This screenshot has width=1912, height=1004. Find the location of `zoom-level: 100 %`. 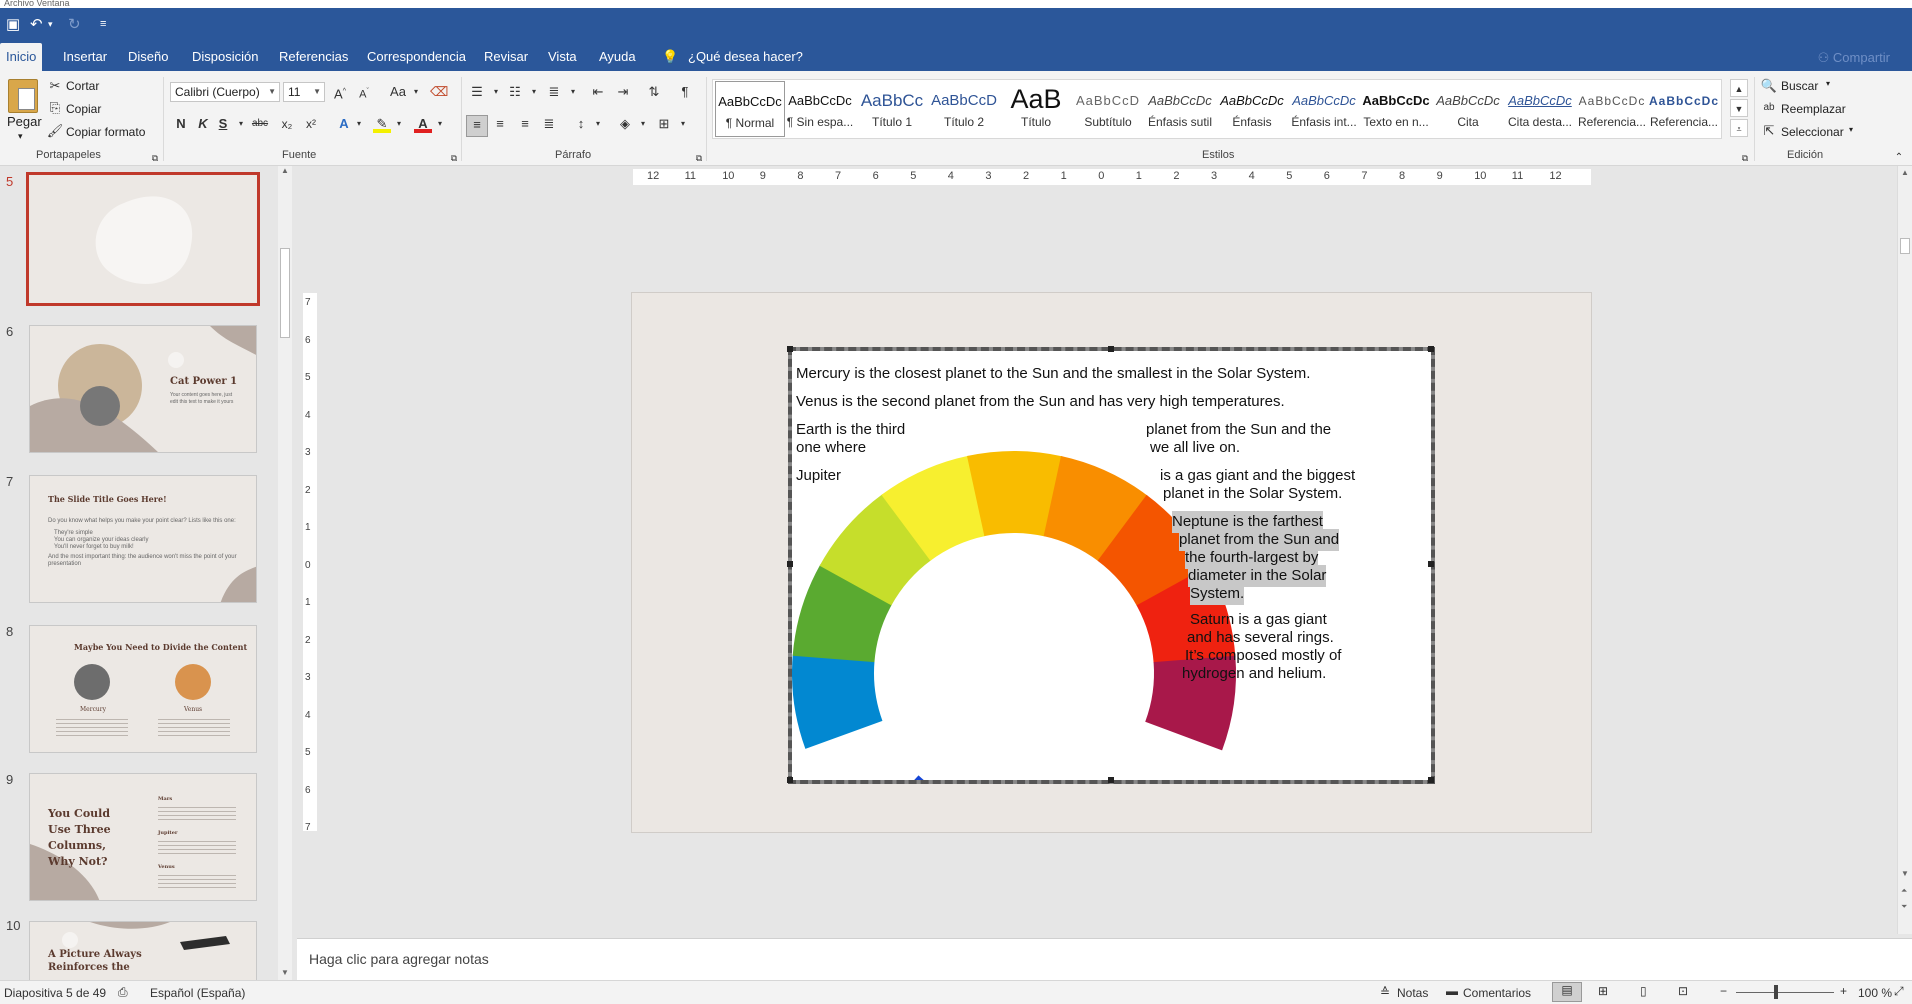

zoom-level: 100 % is located at coordinates (1875, 993).